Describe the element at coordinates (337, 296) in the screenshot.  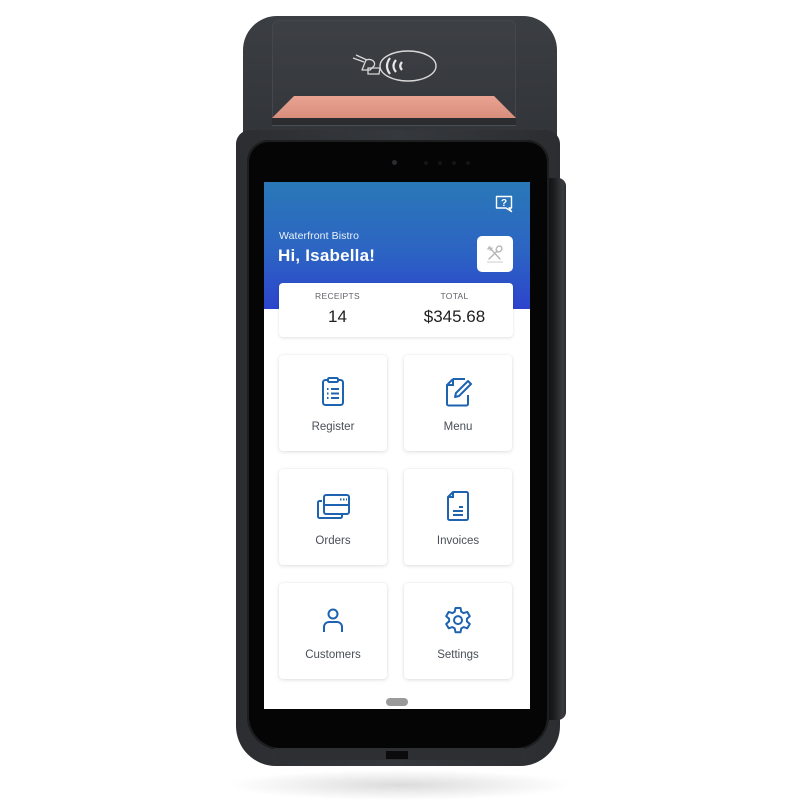
I see `stat-label: RECEIPTS` at that location.